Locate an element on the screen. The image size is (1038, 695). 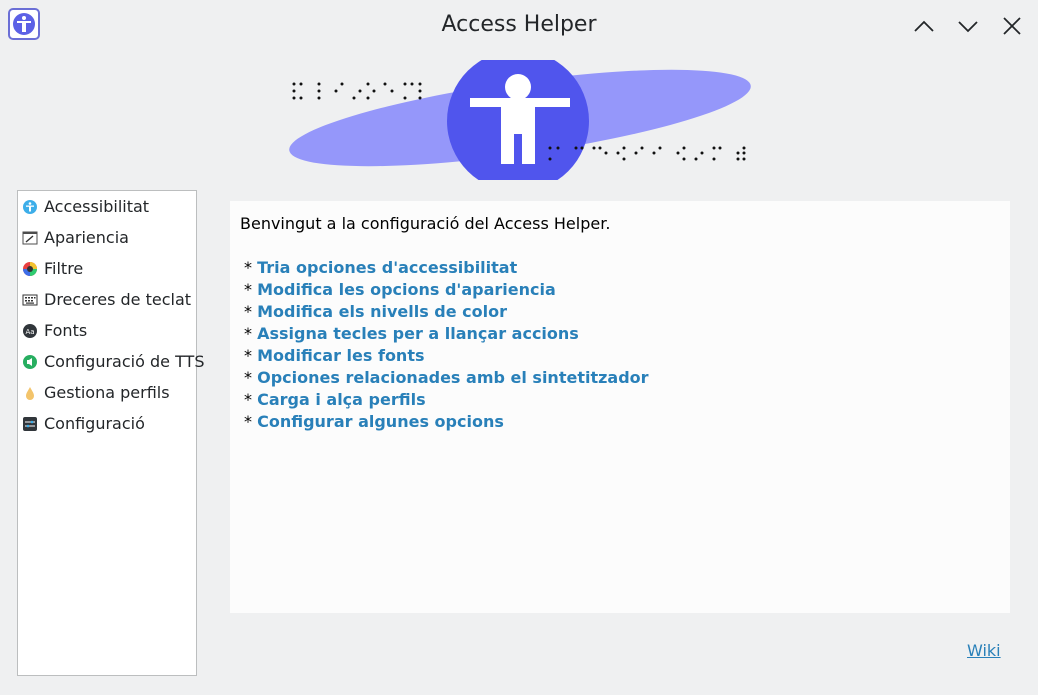
keyboard-icon is located at coordinates (30, 300).